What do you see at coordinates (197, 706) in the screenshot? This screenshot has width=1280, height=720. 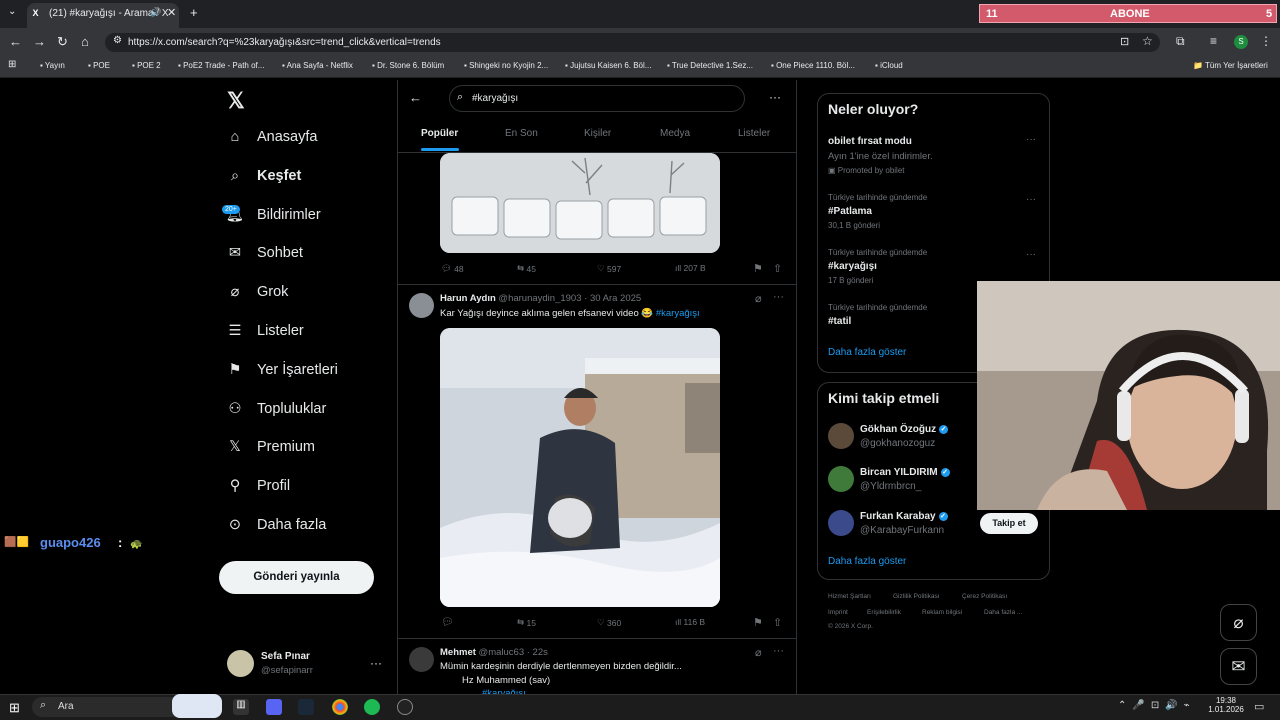 I see `taskbar-widget-image` at bounding box center [197, 706].